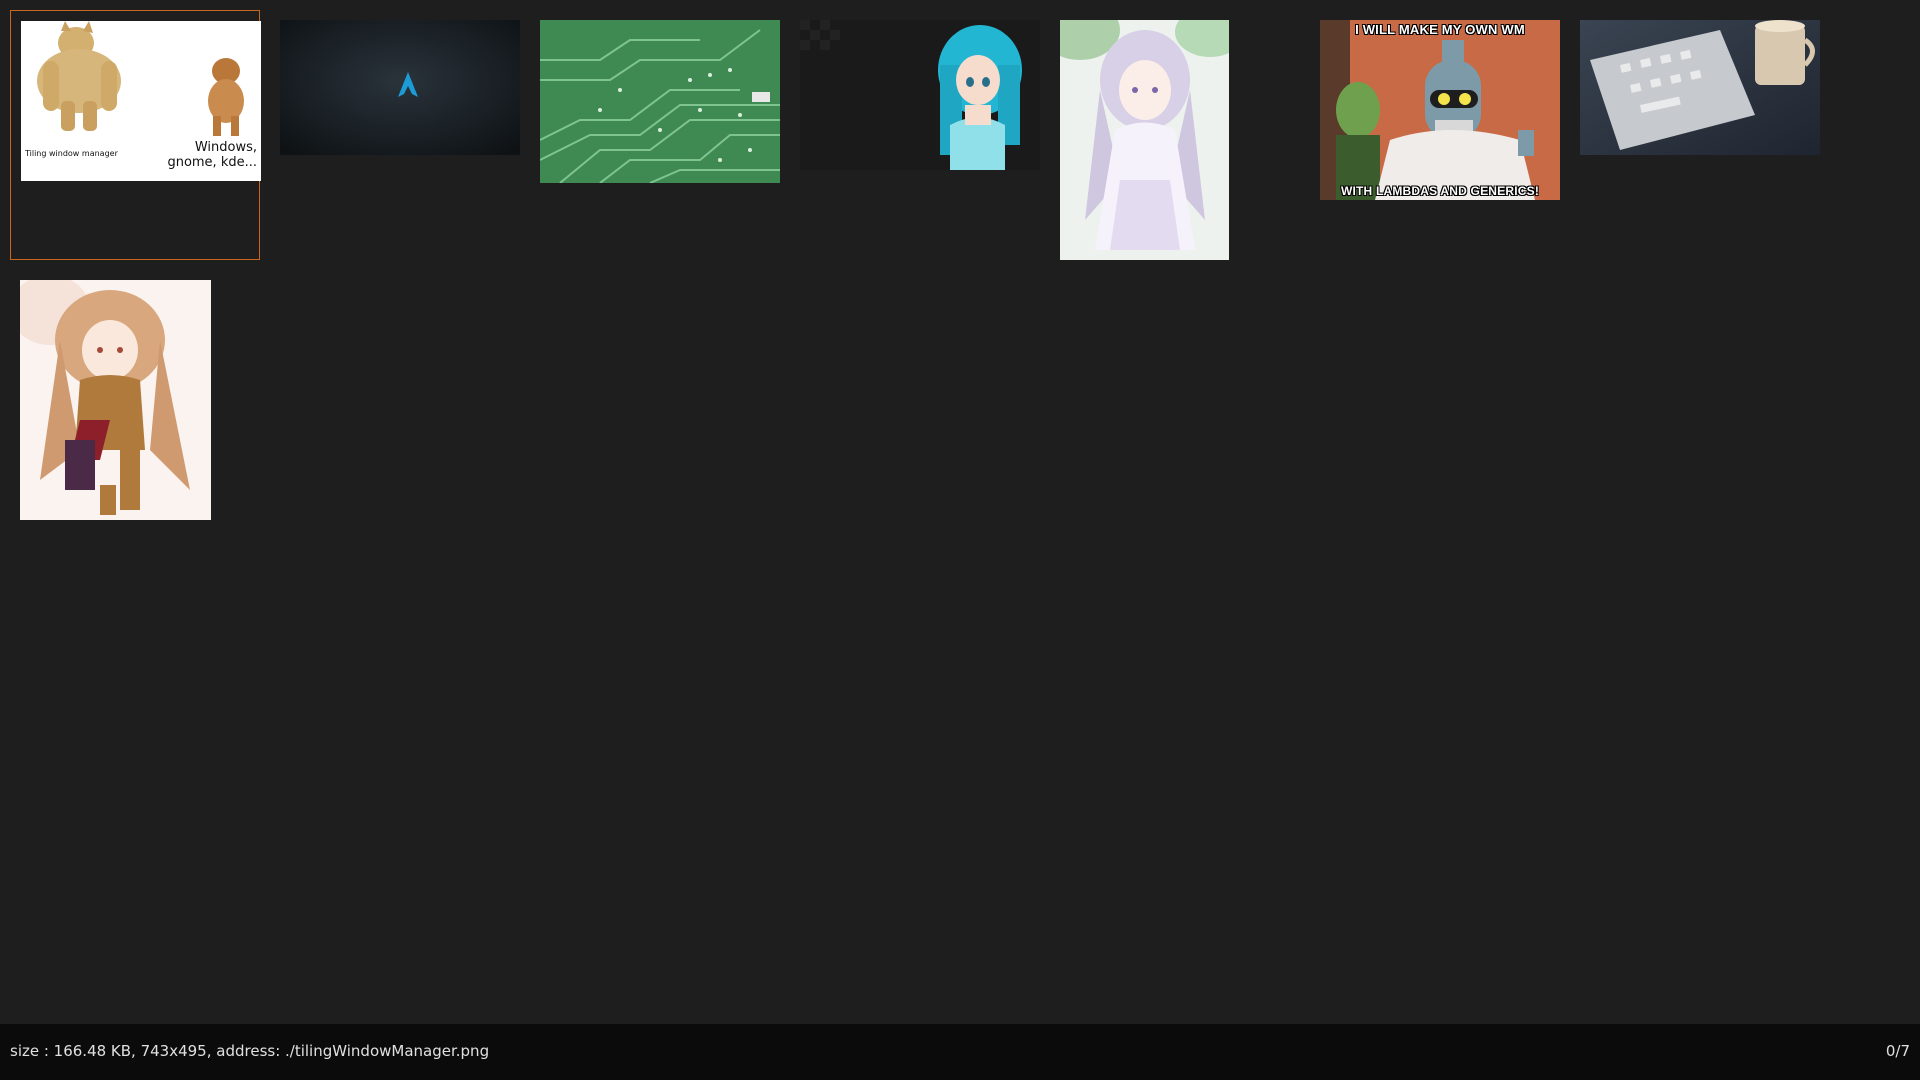  I want to click on thumbnail-circuit-board, so click(660, 101).